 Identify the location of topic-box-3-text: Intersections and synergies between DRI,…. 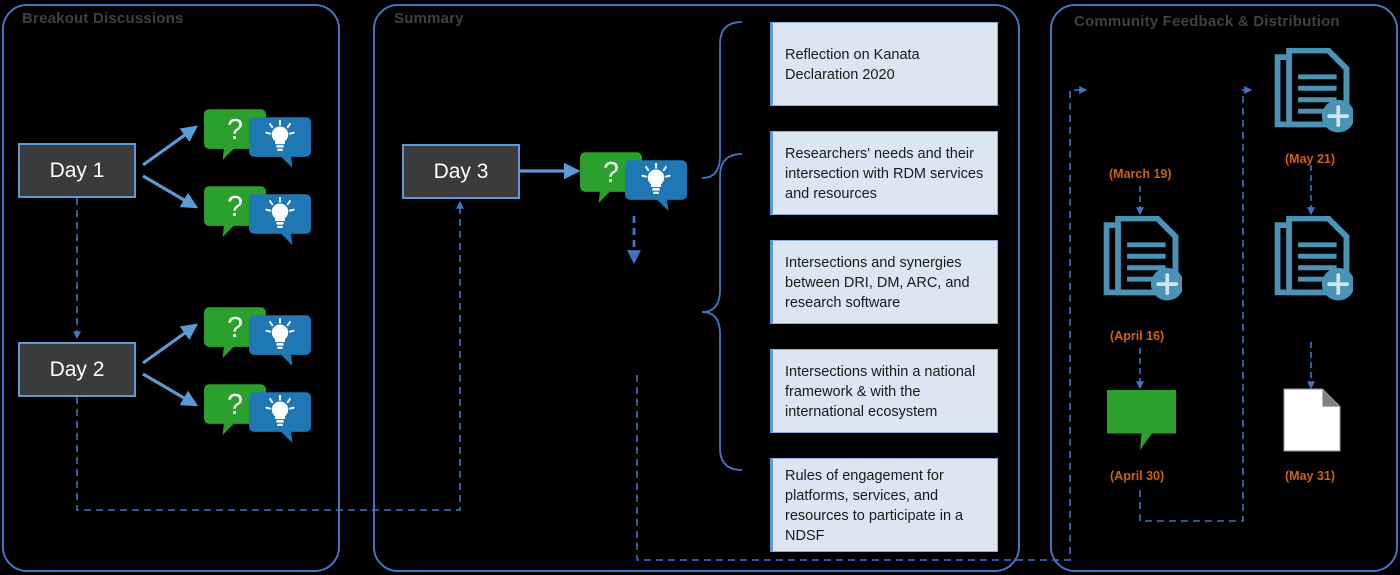
(877, 282).